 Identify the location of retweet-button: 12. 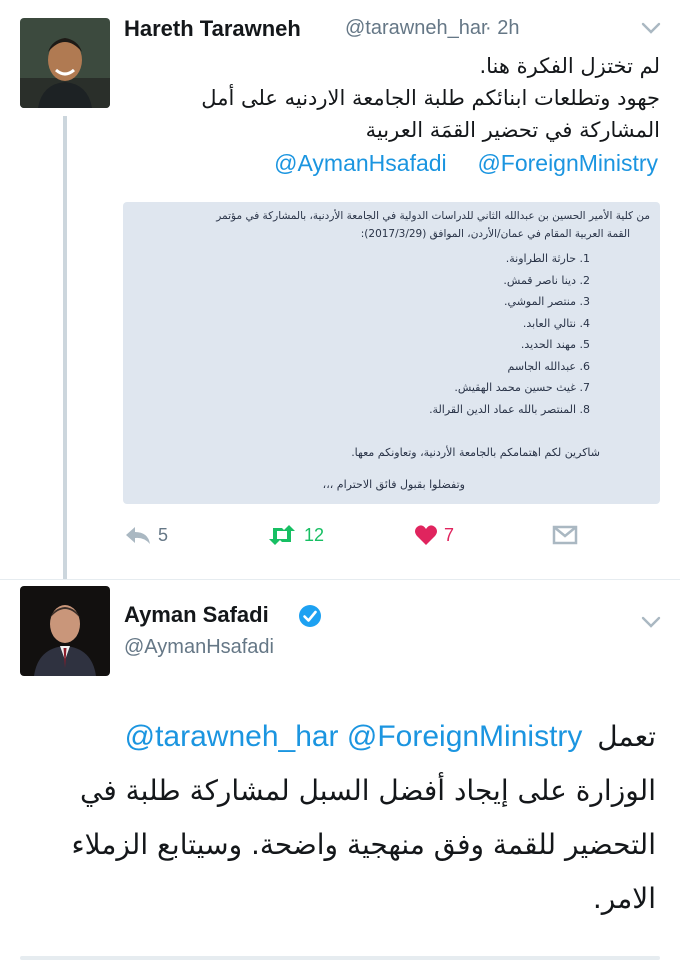
(295, 535).